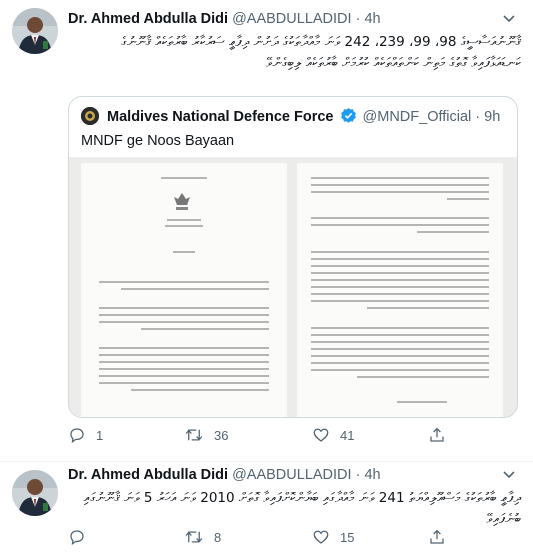 This screenshot has height=557, width=533. What do you see at coordinates (206, 436) in the screenshot?
I see `retweet-button: 36` at bounding box center [206, 436].